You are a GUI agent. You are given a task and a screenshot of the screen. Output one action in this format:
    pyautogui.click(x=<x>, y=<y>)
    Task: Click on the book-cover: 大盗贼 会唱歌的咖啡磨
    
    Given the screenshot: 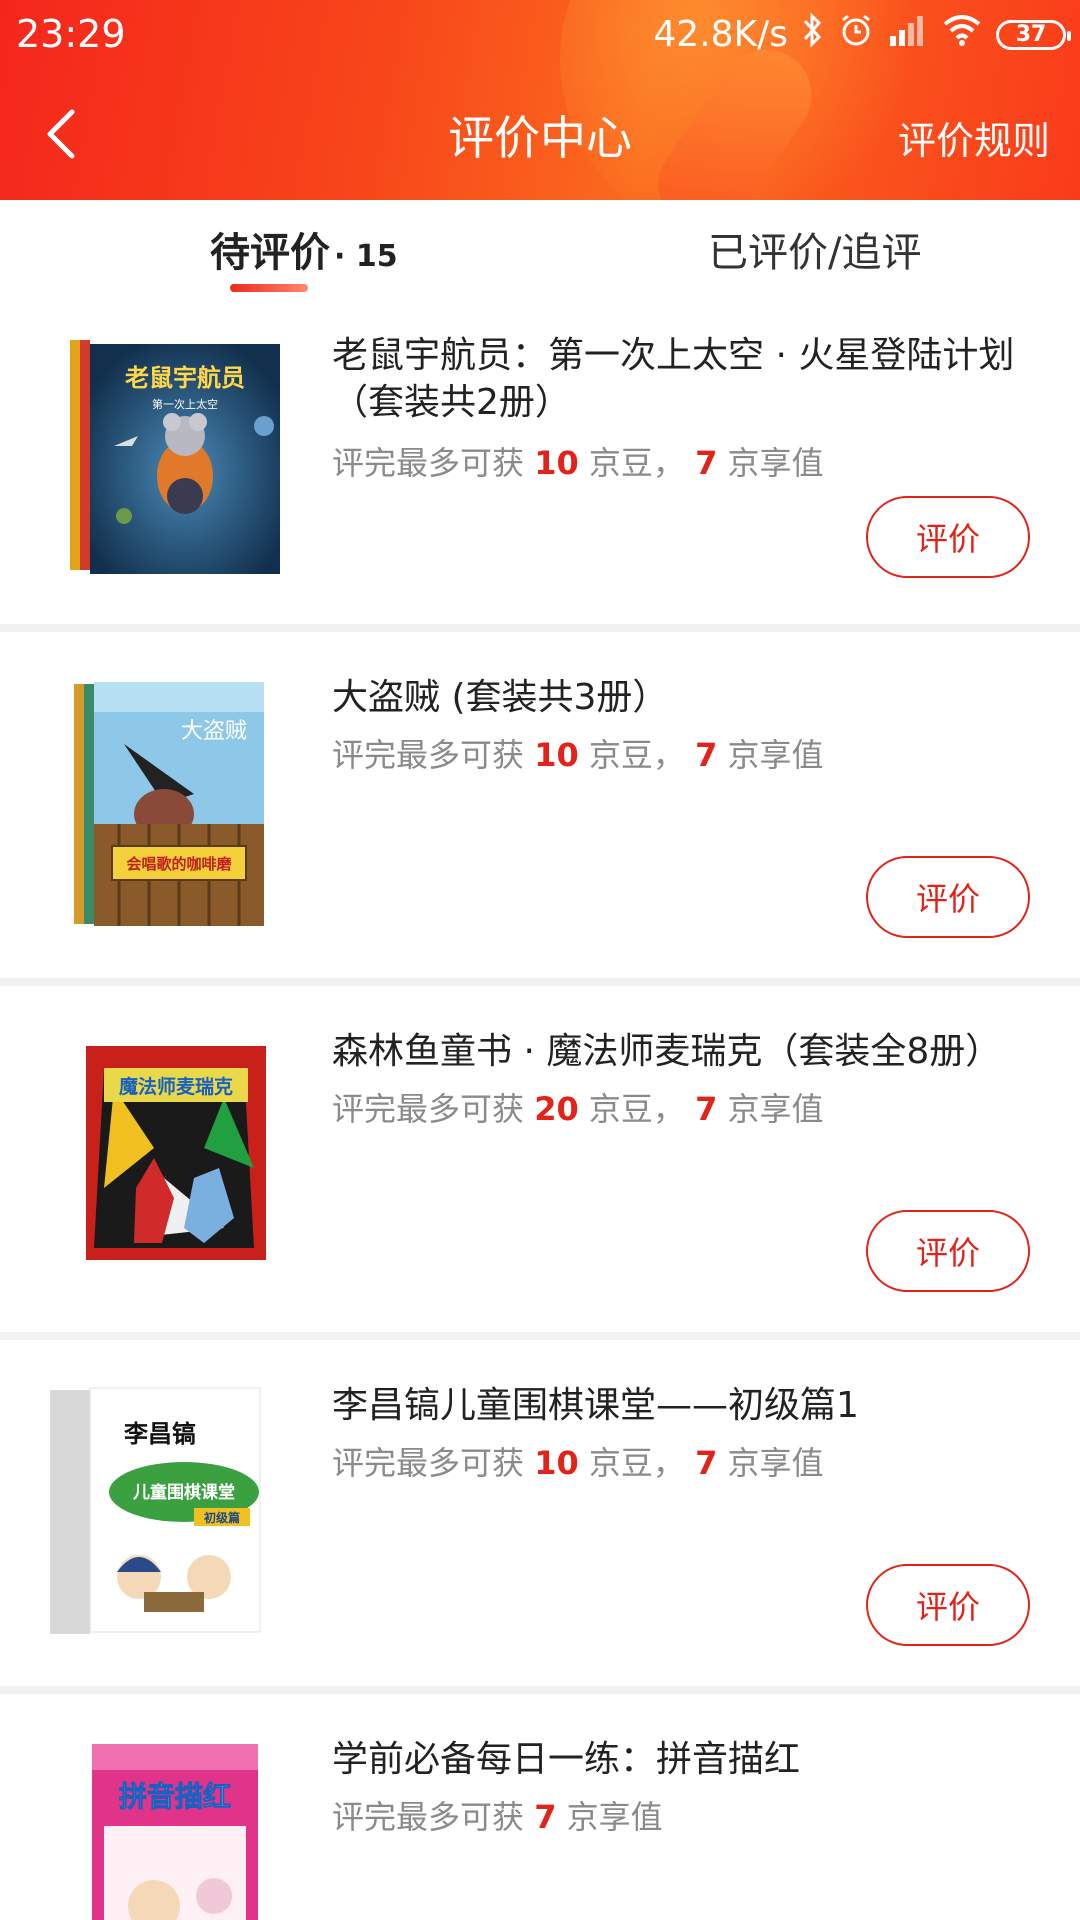 What is the action you would take?
    pyautogui.click(x=174, y=804)
    